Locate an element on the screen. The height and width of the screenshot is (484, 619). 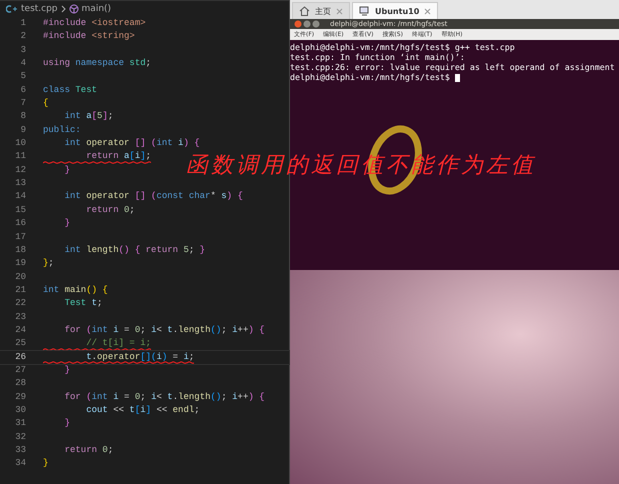
line-number: 1 is located at coordinates (23, 23).